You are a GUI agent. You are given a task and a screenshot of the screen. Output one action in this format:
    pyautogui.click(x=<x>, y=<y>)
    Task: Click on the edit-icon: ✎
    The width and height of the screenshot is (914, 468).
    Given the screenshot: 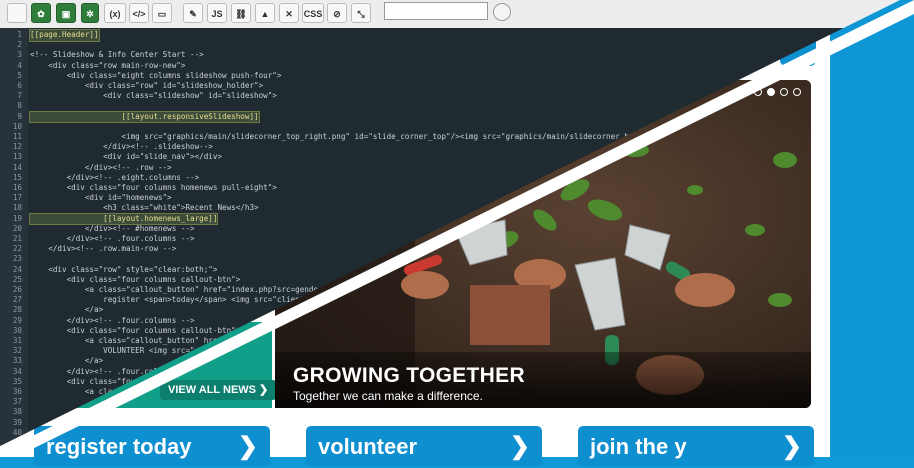 What is the action you would take?
    pyautogui.click(x=193, y=13)
    